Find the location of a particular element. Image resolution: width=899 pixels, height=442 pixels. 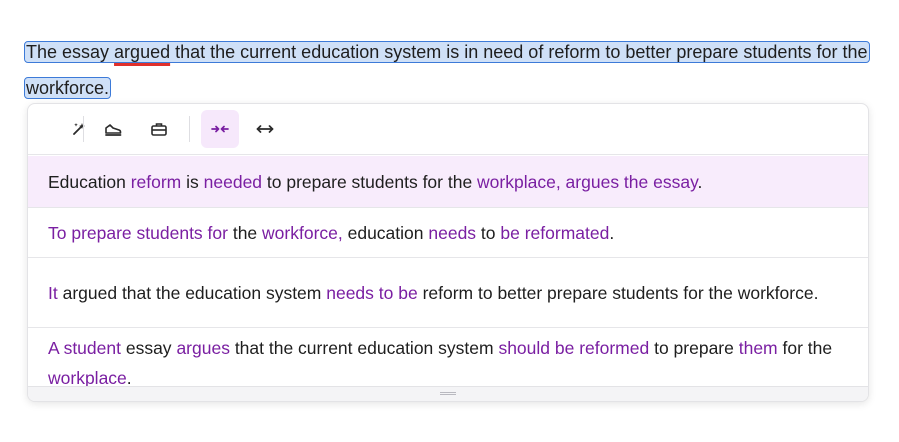

shorten-icon is located at coordinates (220, 129).